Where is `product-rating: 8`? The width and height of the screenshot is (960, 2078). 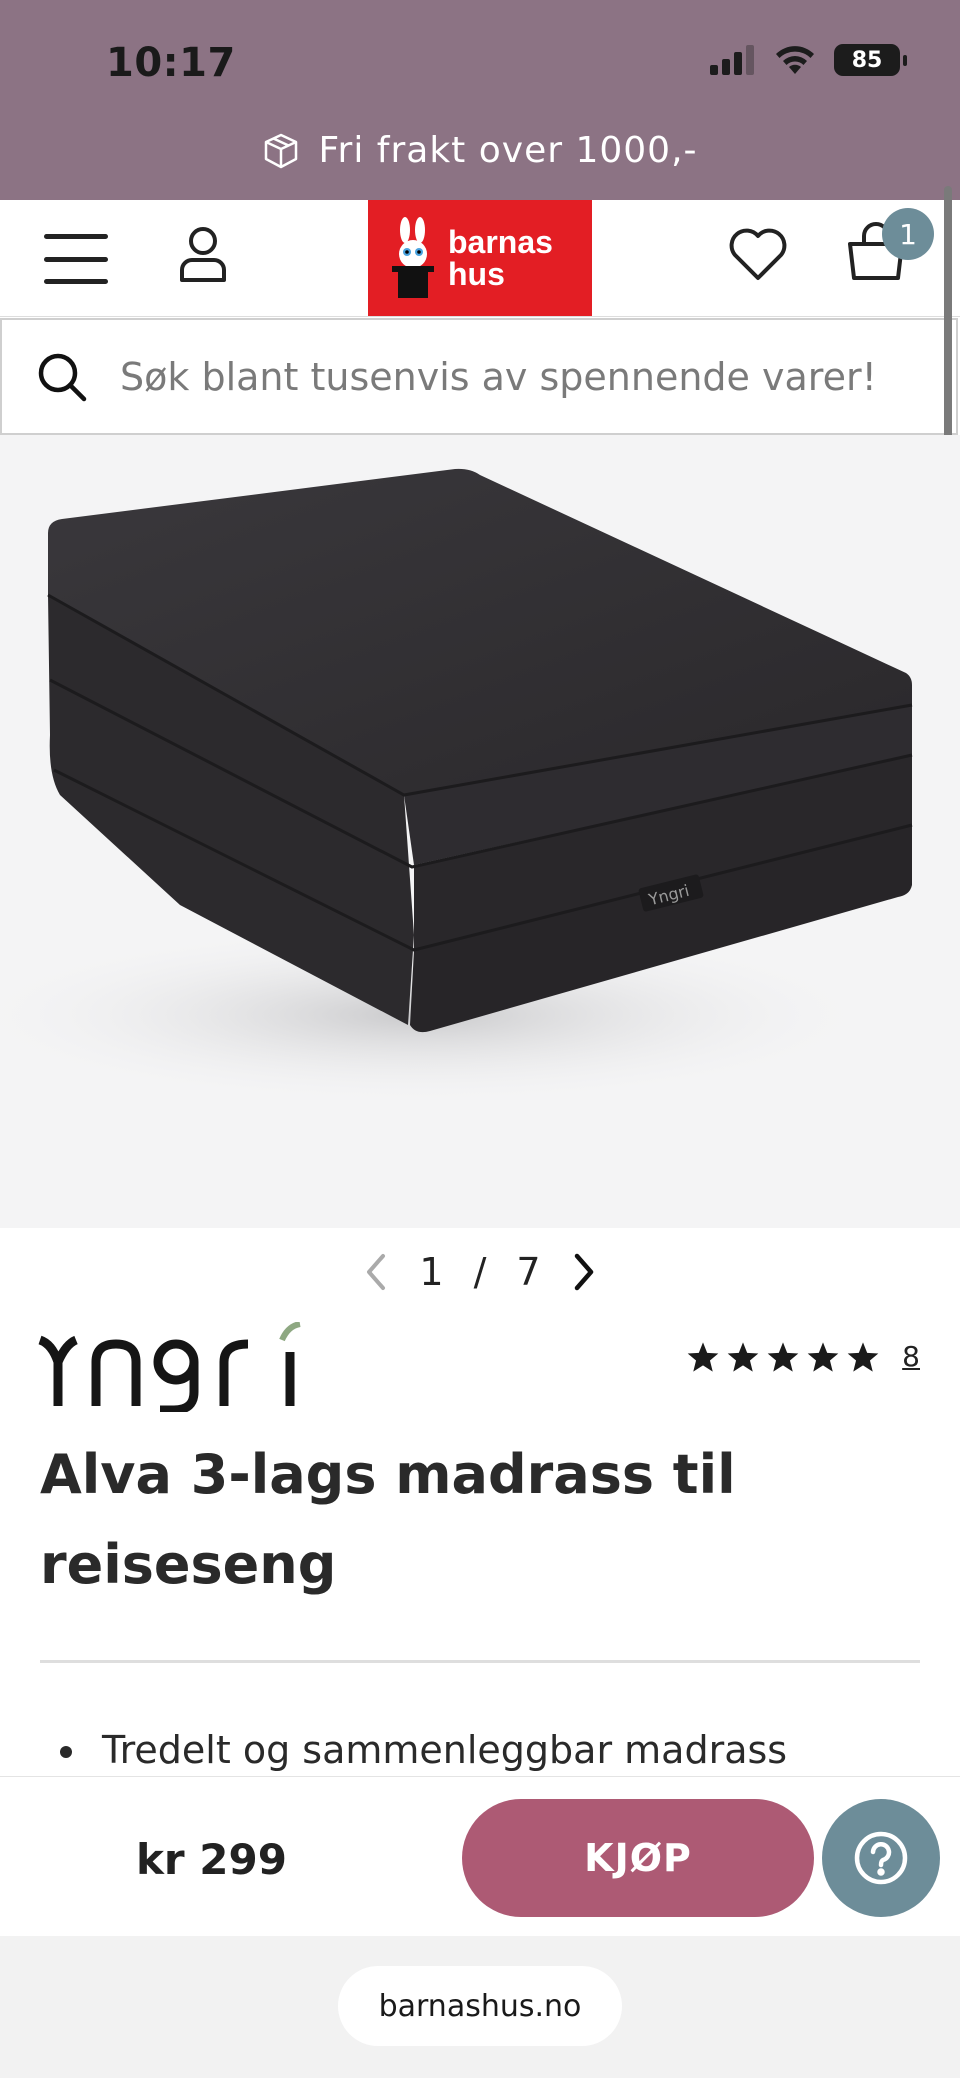
product-rating: 8 is located at coordinates (803, 1356).